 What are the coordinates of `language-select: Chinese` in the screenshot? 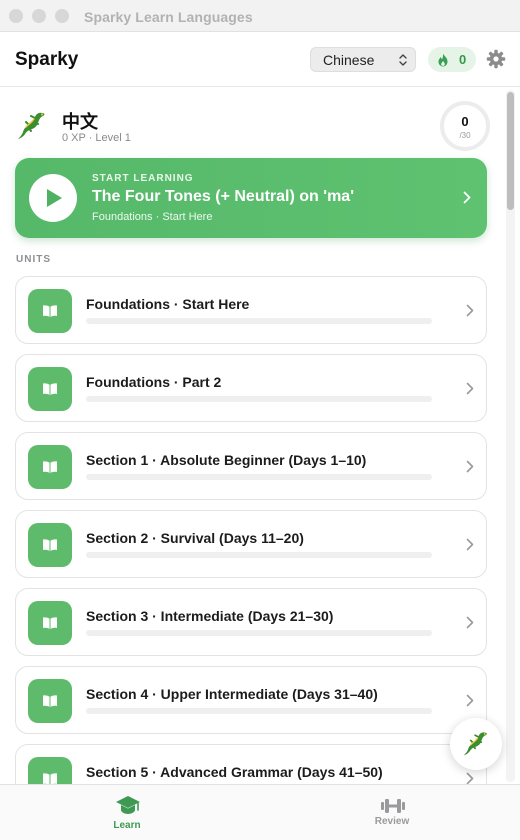 It's located at (363, 59).